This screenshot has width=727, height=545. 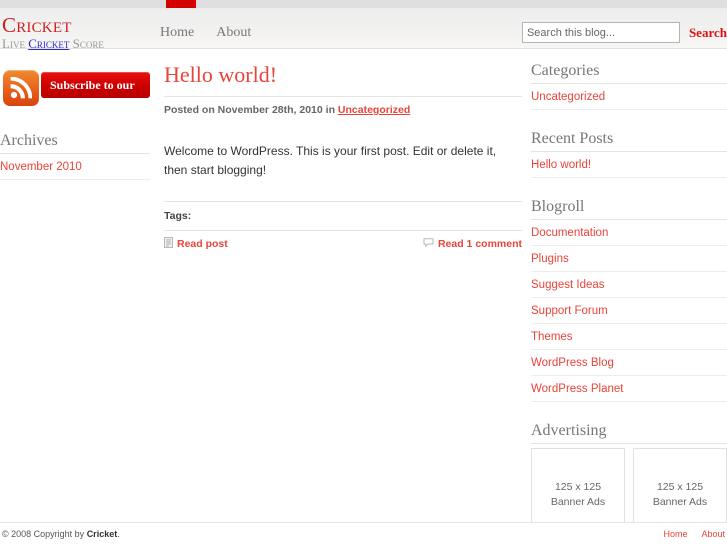 What do you see at coordinates (629, 285) in the screenshot?
I see `list-item: Suggest Ideas` at bounding box center [629, 285].